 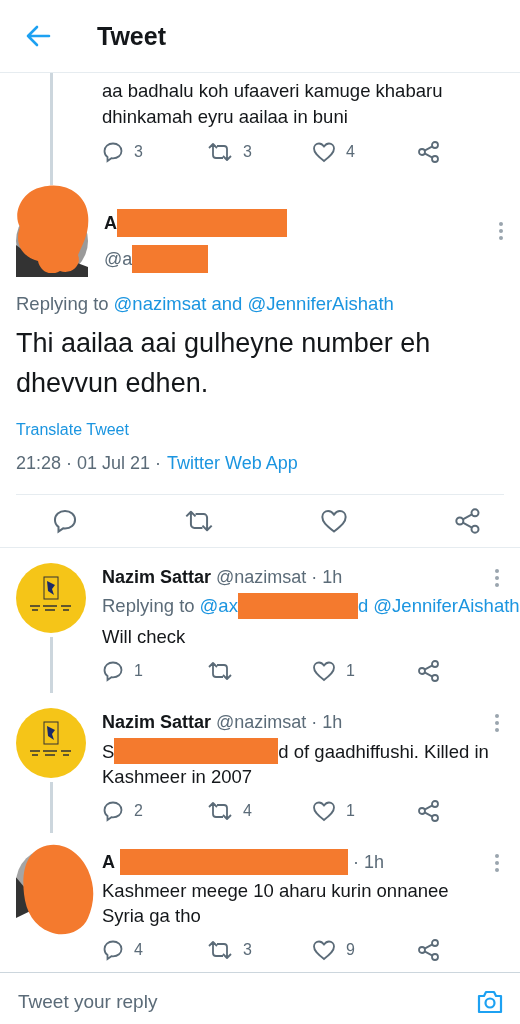 What do you see at coordinates (276, 903) in the screenshot?
I see `tweet-text: Kashmeer meege 10 aharu kurin onnanee Syria ga tho` at bounding box center [276, 903].